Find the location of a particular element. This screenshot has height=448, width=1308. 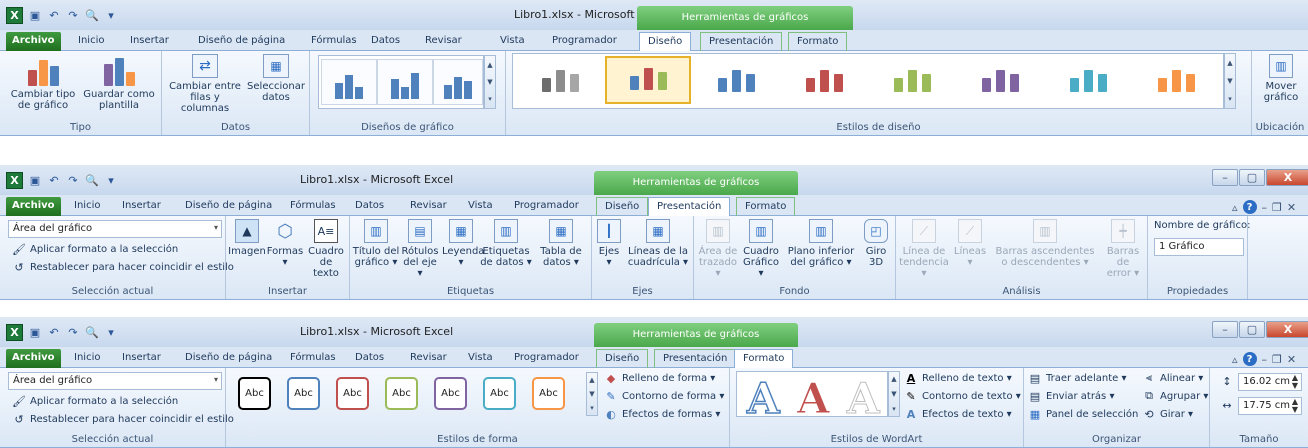

data-labels-button: ▥ Etiquetas de datos ▾ is located at coordinates (506, 243).